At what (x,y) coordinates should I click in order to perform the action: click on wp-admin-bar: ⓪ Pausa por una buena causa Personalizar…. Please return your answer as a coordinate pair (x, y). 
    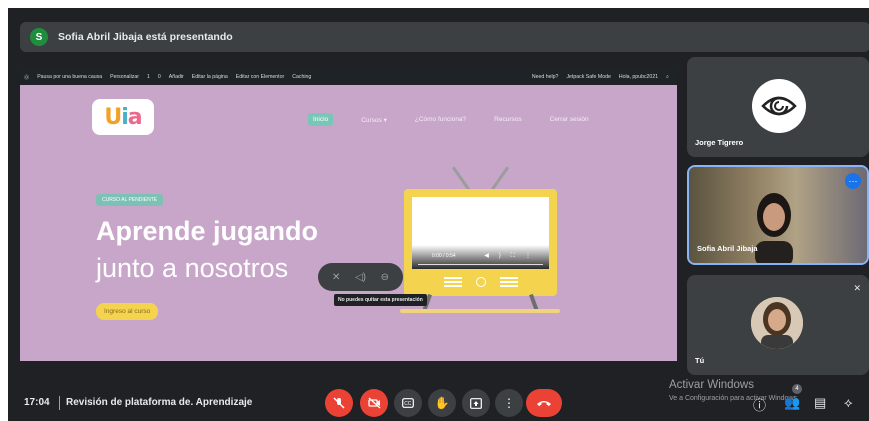
    Looking at the image, I should click on (348, 77).